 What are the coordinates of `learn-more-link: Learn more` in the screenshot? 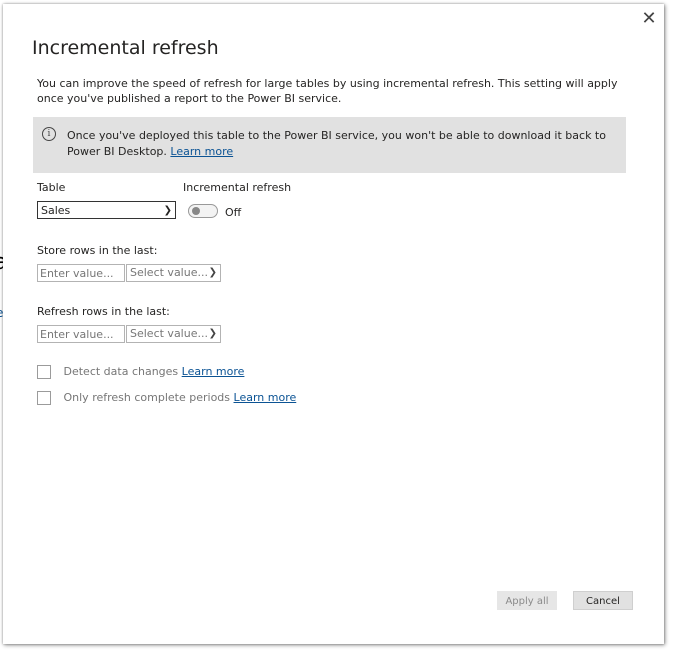 It's located at (201, 151).